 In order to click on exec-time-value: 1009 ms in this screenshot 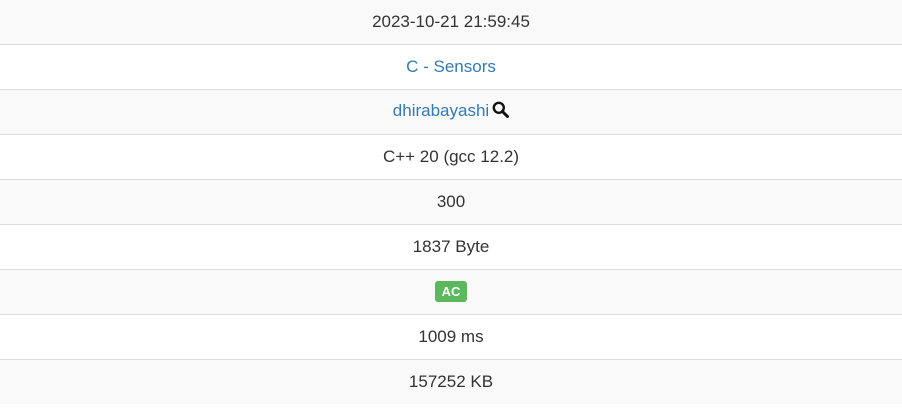, I will do `click(451, 336)`.